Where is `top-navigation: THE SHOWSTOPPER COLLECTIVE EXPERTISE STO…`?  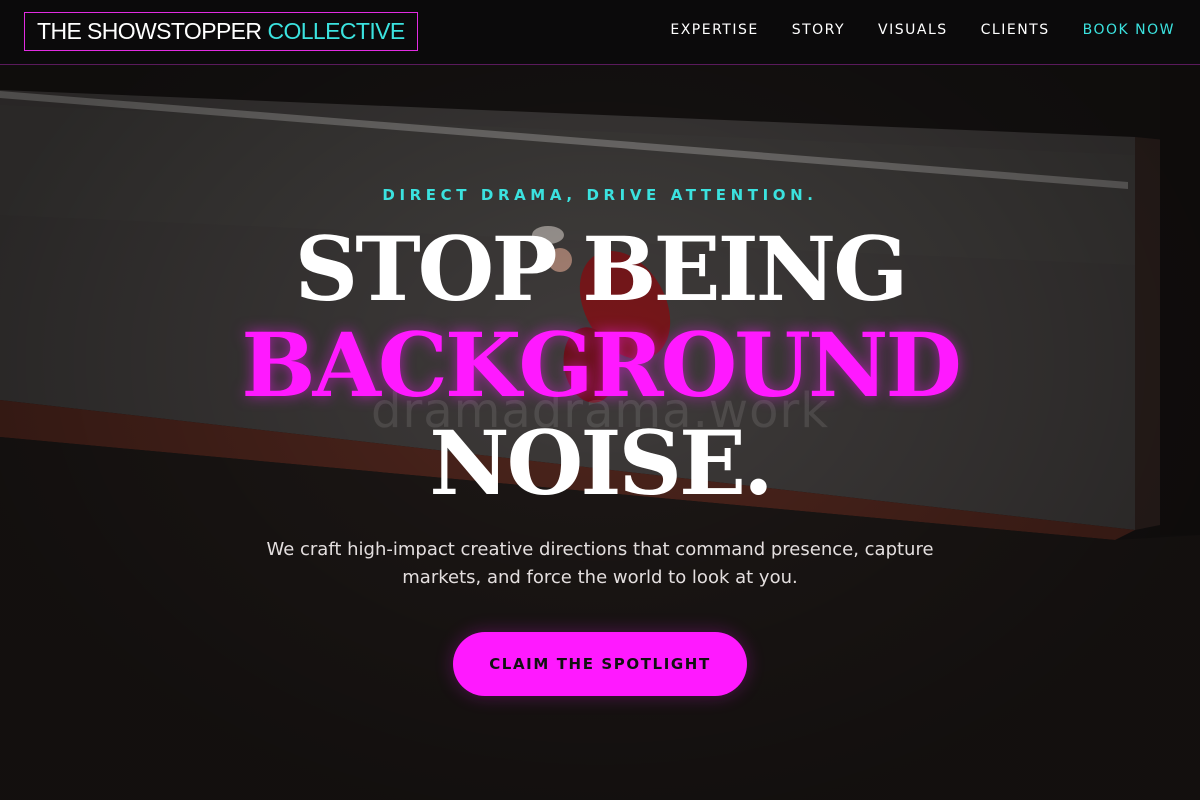 top-navigation: THE SHOWSTOPPER COLLECTIVE EXPERTISE STO… is located at coordinates (600, 32).